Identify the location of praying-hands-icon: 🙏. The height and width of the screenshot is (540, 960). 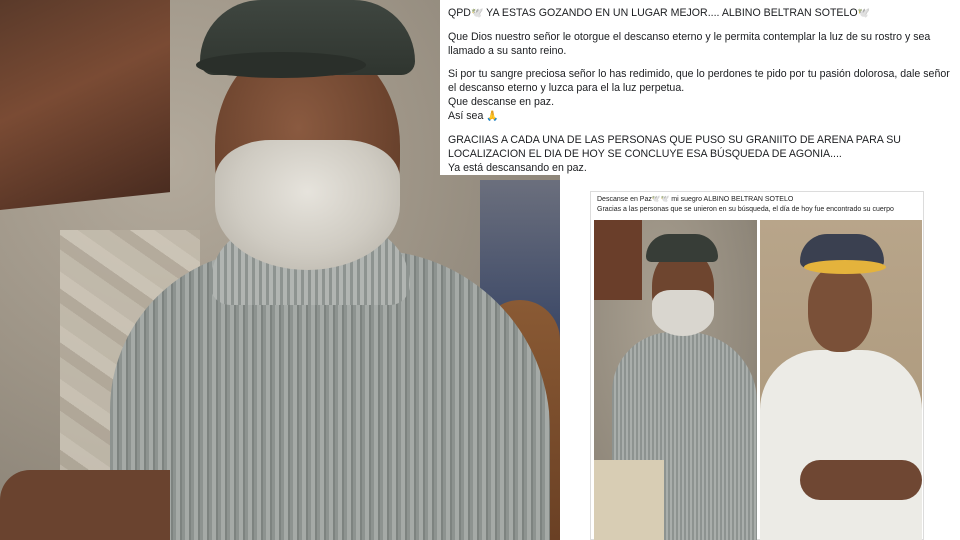
(492, 116).